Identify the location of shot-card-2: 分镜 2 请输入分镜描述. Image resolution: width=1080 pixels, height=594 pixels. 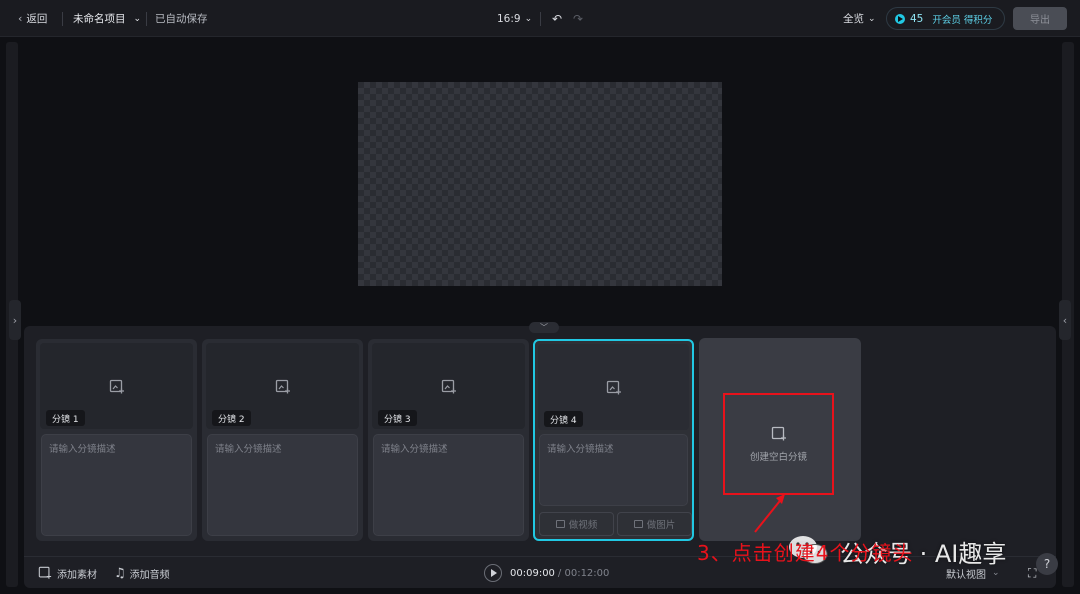
(282, 440).